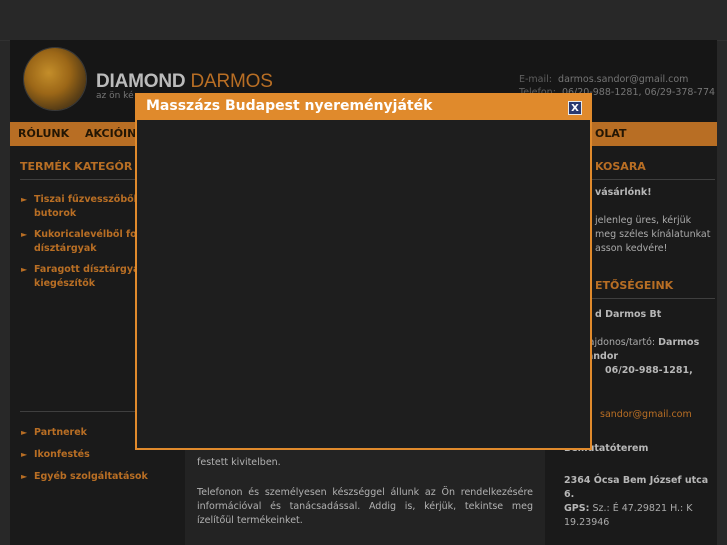  I want to click on modal-header: Masszázs Budapest nyereményjáték X, so click(363, 107).